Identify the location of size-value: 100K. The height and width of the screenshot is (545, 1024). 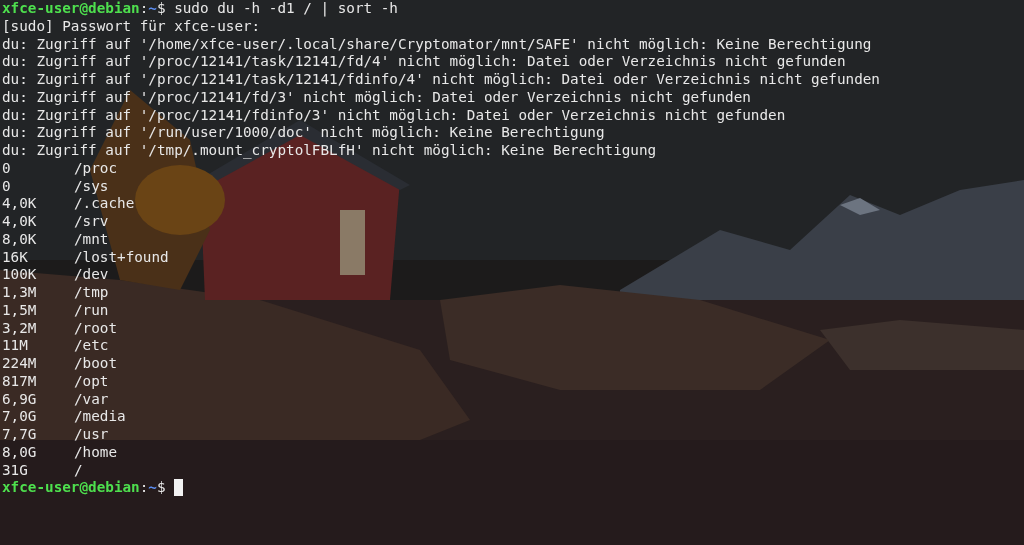
(20, 275).